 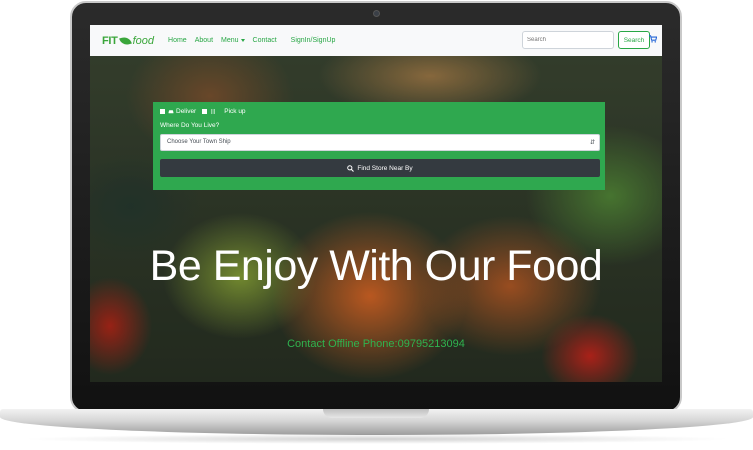 I want to click on leaf-icon, so click(x=125, y=40).